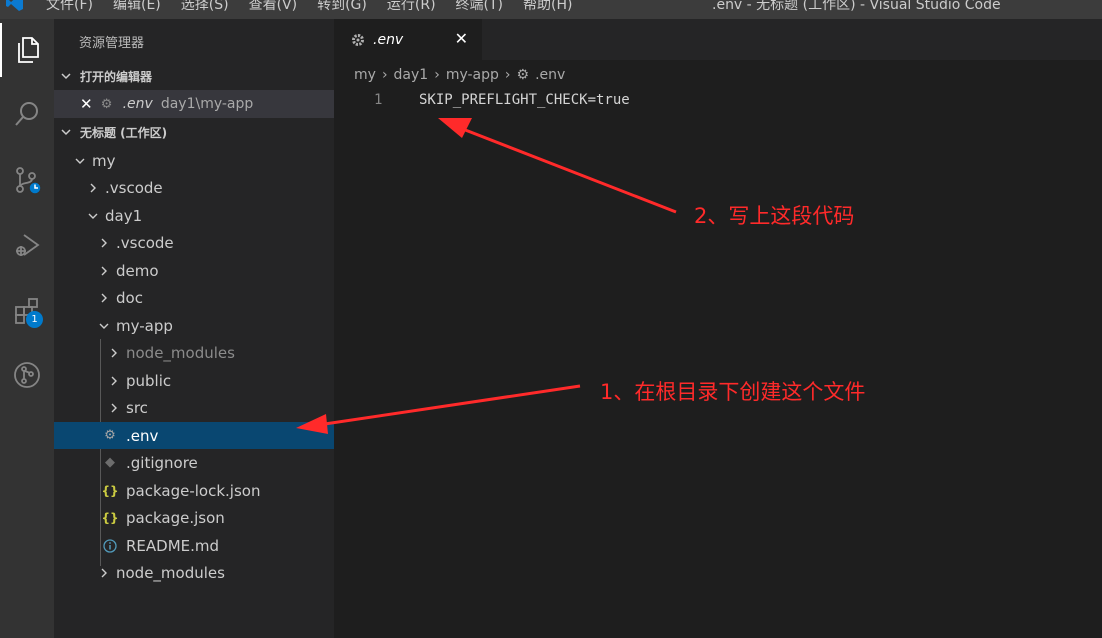  I want to click on annotation-step1: 1、在根目录下创建这个文件, so click(733, 392).